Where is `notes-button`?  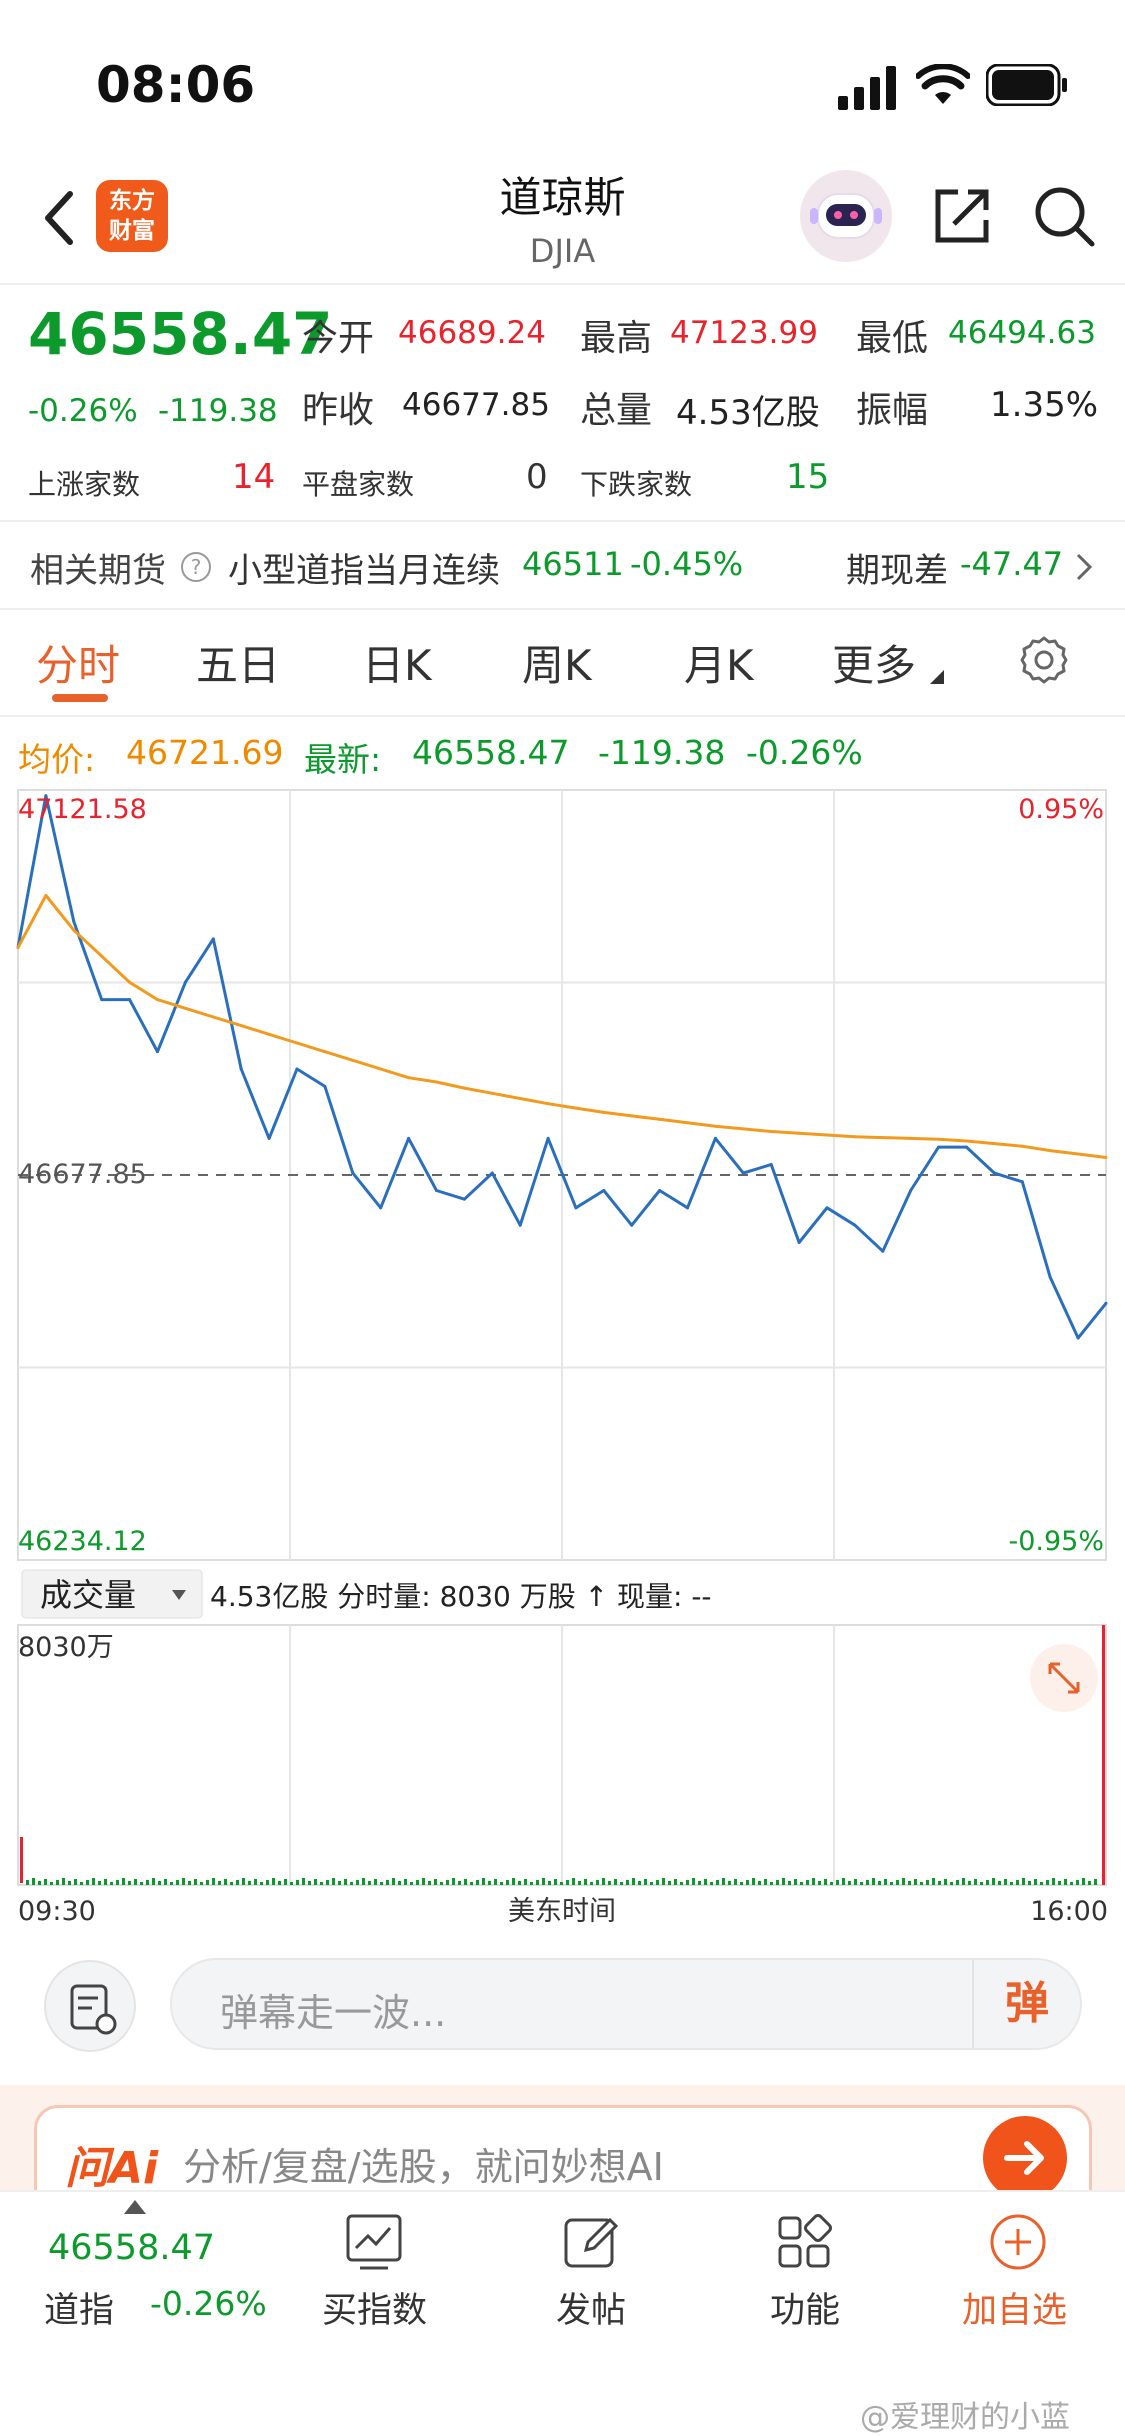 notes-button is located at coordinates (90, 2006).